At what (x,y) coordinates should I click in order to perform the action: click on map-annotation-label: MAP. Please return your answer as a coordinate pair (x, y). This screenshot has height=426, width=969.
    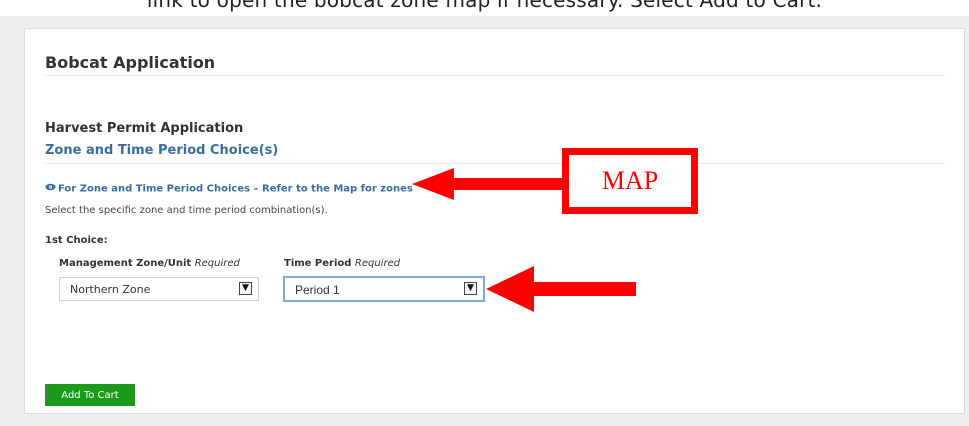
    Looking at the image, I should click on (630, 180).